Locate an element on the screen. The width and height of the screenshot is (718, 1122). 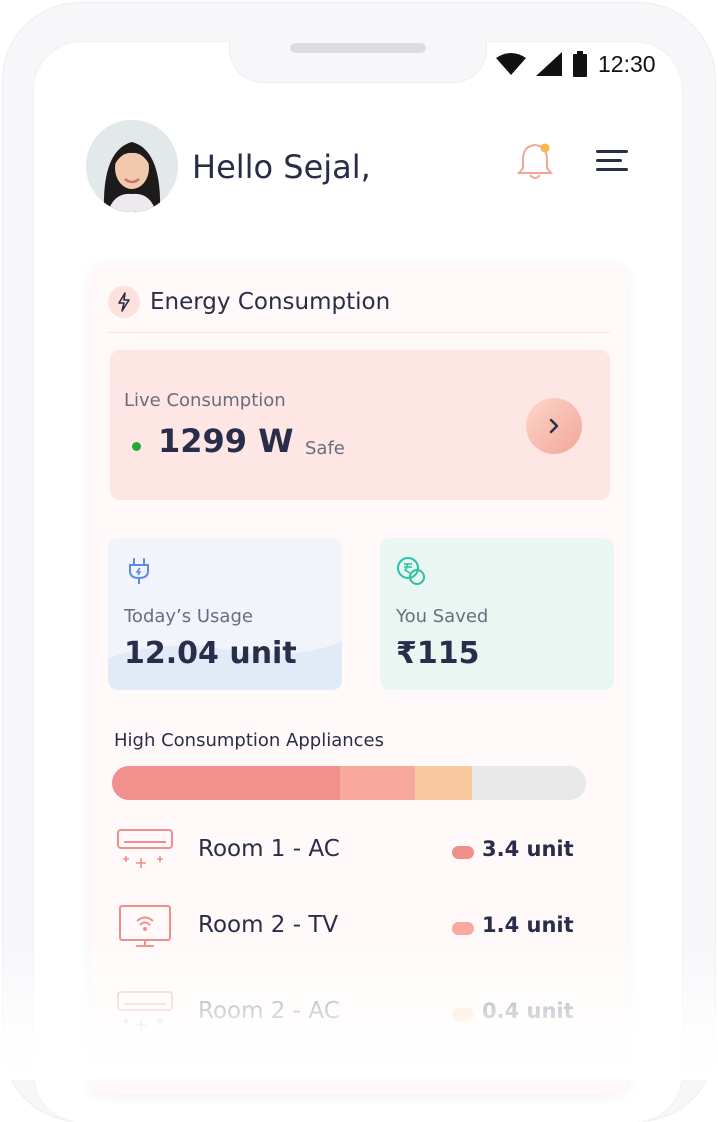
appliance-value: 3.4 unit is located at coordinates (528, 849).